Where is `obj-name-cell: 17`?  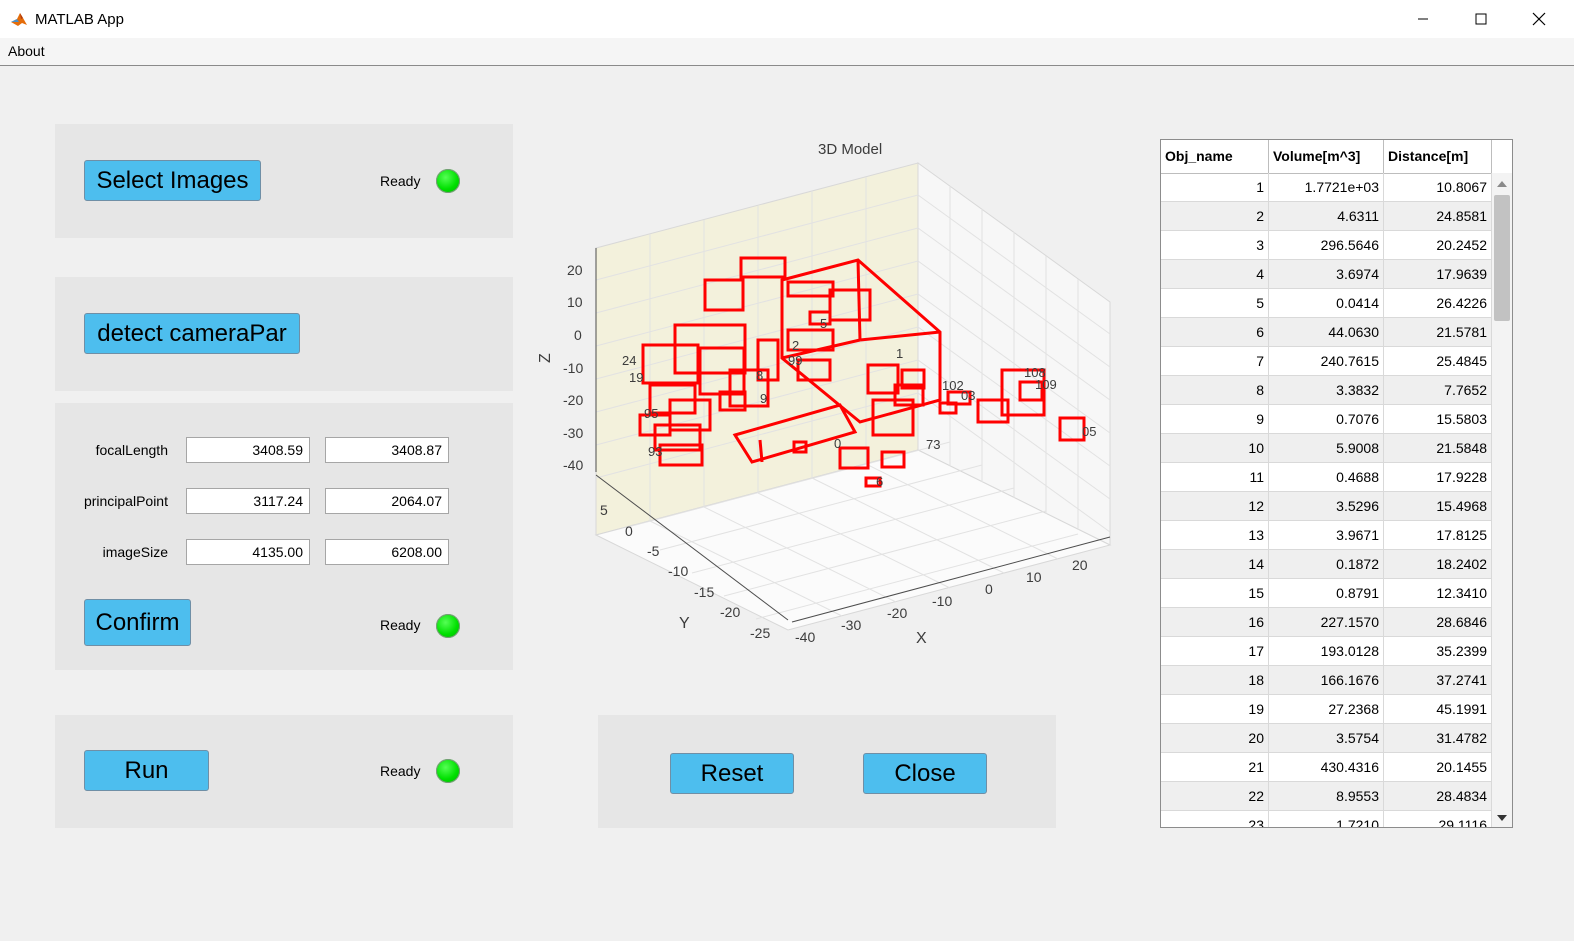 obj-name-cell: 17 is located at coordinates (1215, 651).